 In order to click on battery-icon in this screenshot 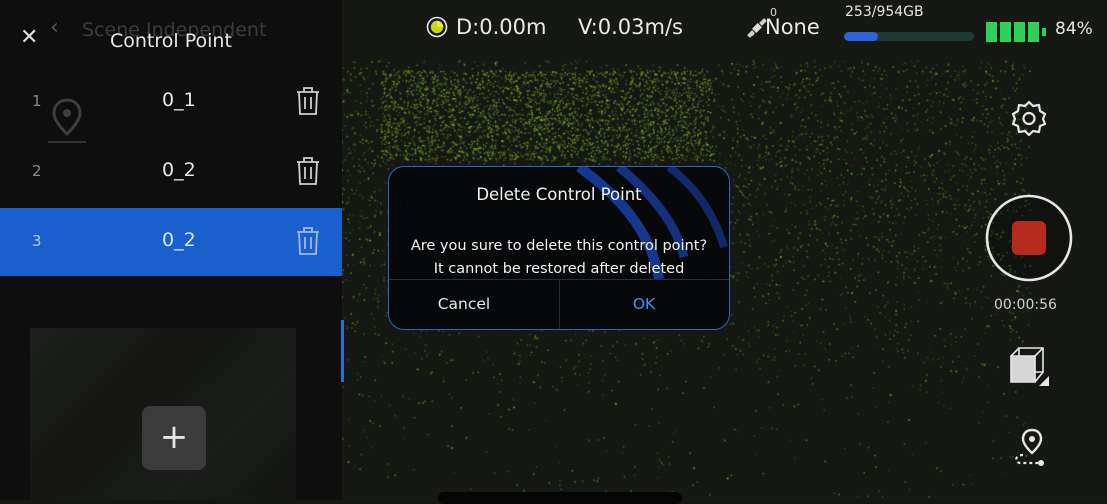, I will do `click(1016, 32)`.